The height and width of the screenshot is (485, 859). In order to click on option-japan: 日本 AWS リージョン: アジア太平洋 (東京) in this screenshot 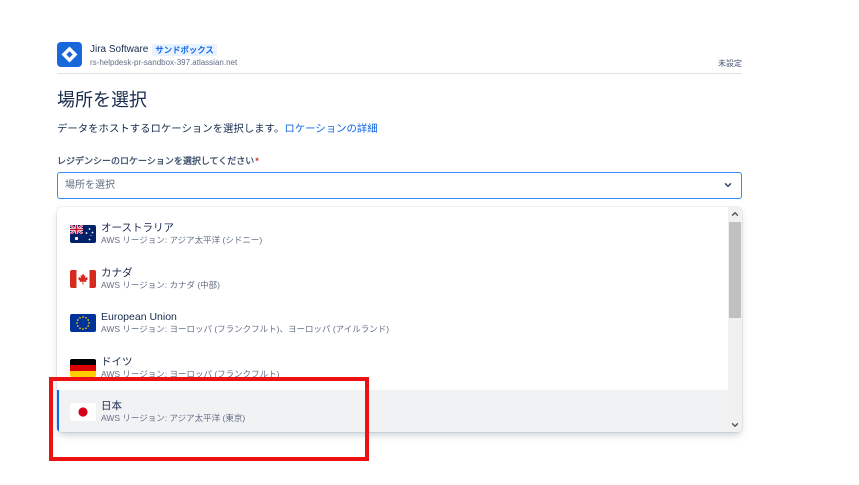, I will do `click(392, 411)`.